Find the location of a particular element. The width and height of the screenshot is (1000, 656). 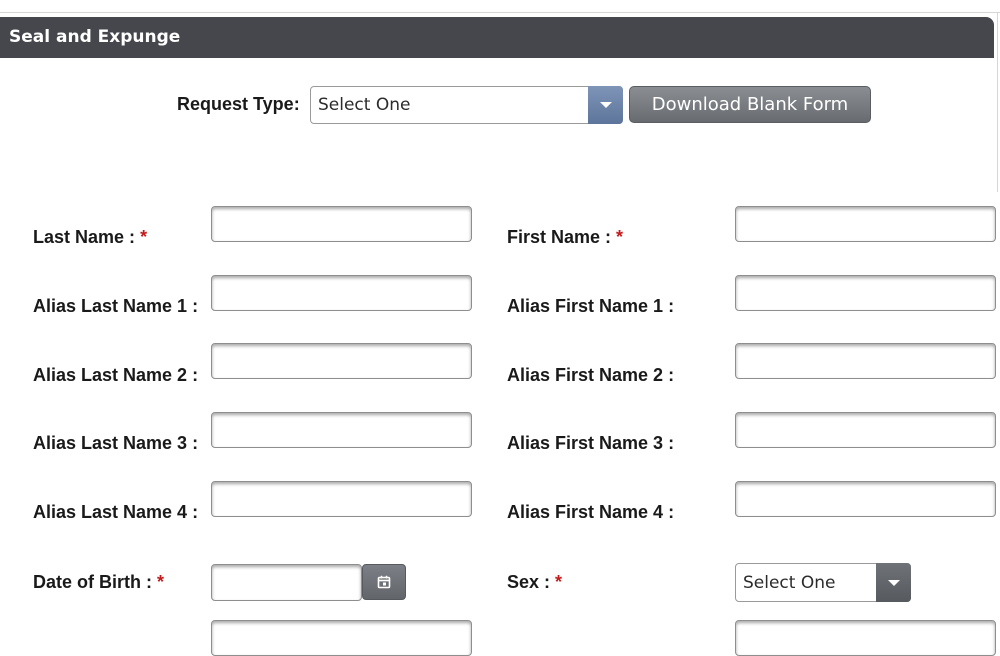

alias-last-name-2-label: Alias Last Name 2 : is located at coordinates (116, 375).